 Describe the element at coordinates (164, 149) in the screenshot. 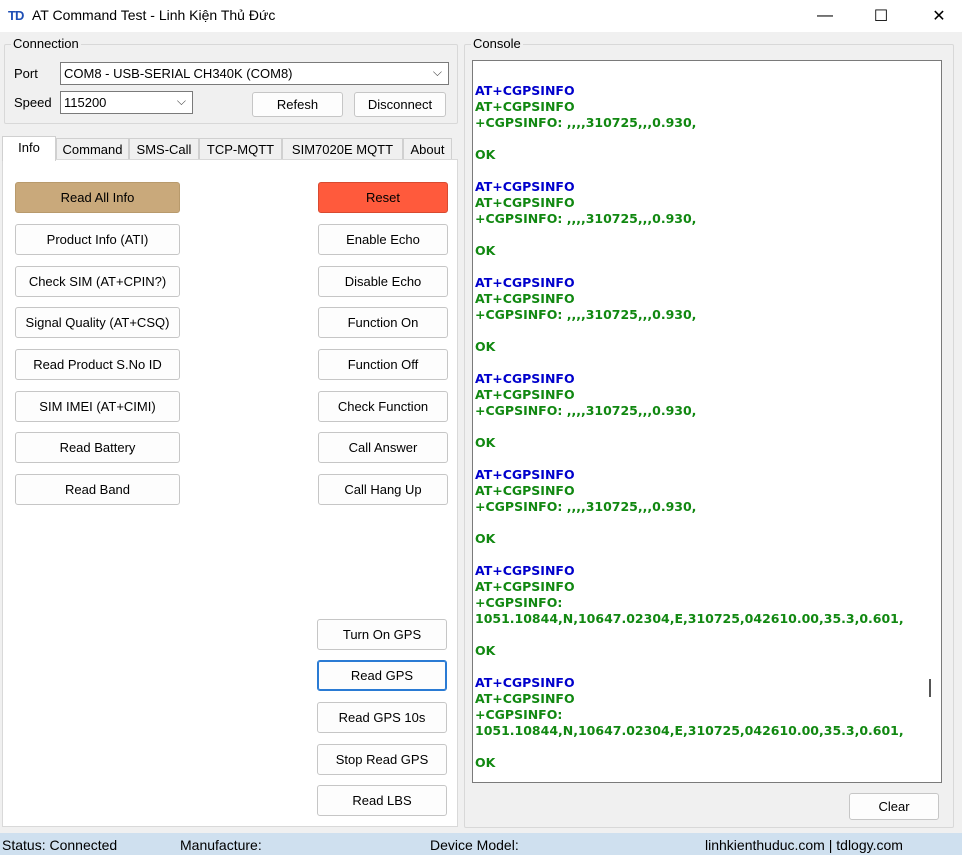

I see `tab-sms-call: SMS-Call` at that location.